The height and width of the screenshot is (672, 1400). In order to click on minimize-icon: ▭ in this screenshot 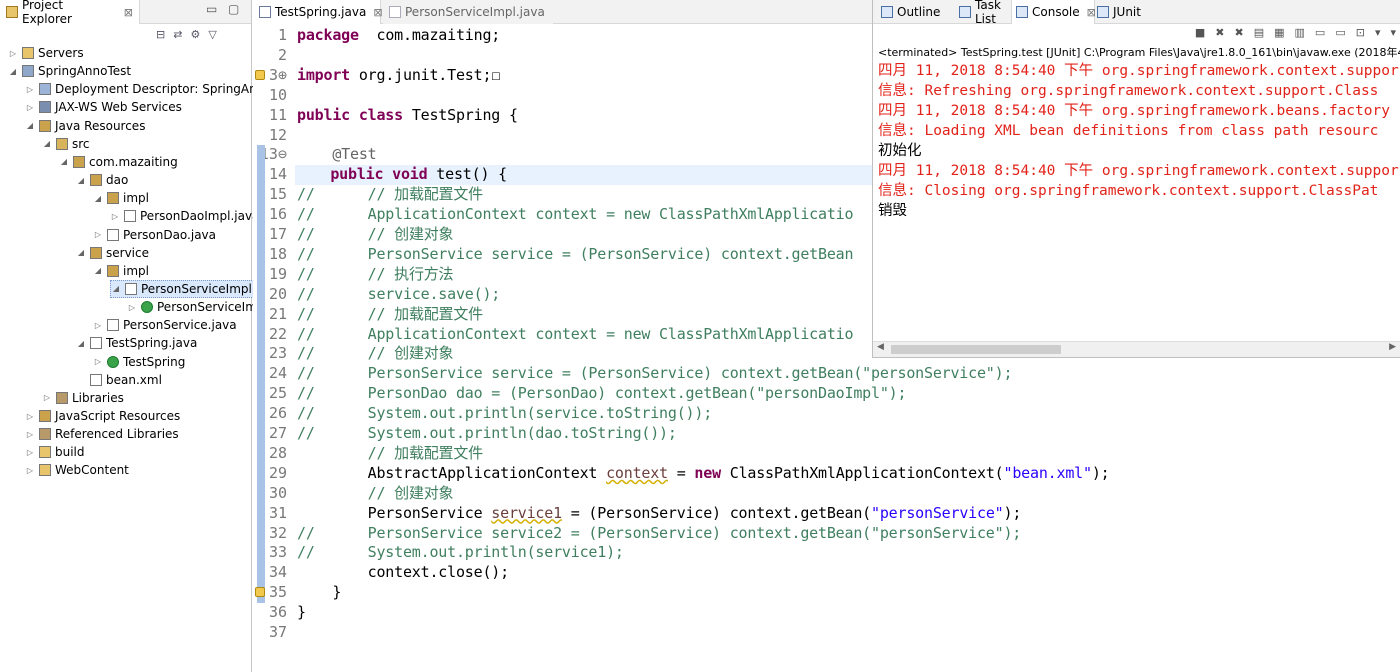, I will do `click(211, 9)`.